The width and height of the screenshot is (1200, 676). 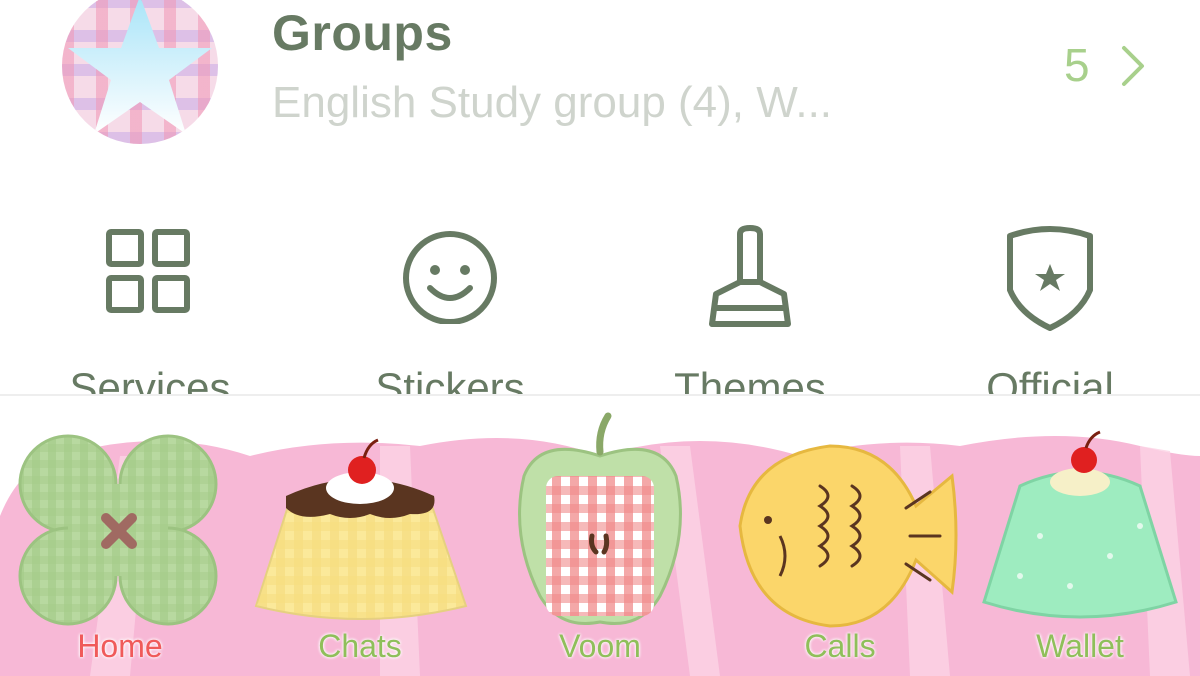 I want to click on shortcut-official: Official, so click(x=1050, y=317).